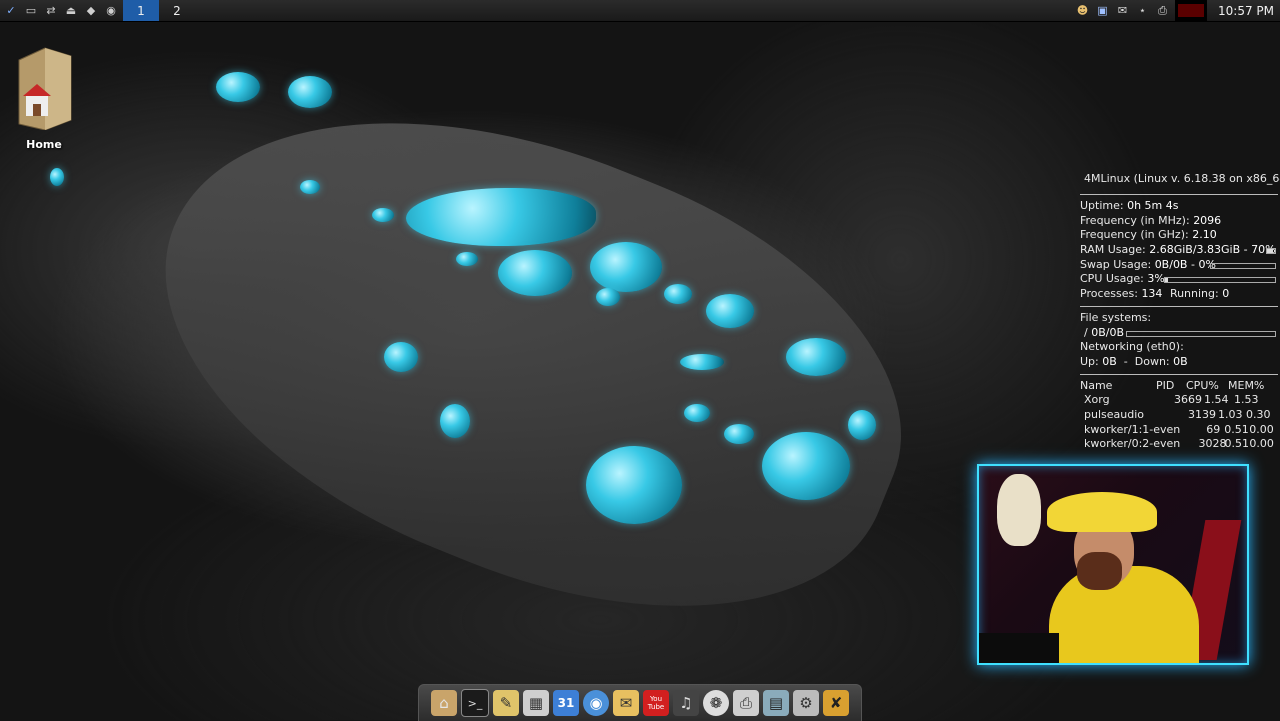 The image size is (1280, 721). What do you see at coordinates (1261, 429) in the screenshot?
I see `proc-mem: 0.00` at bounding box center [1261, 429].